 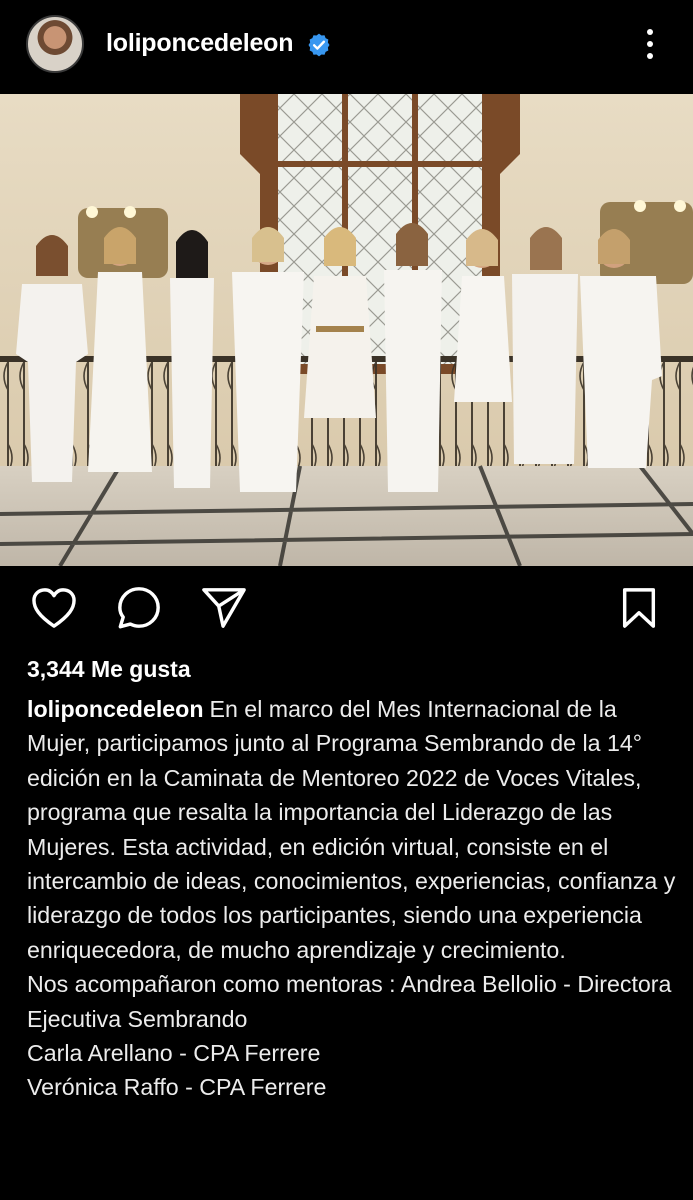 What do you see at coordinates (199, 43) in the screenshot?
I see `username: loliponcedeleon` at bounding box center [199, 43].